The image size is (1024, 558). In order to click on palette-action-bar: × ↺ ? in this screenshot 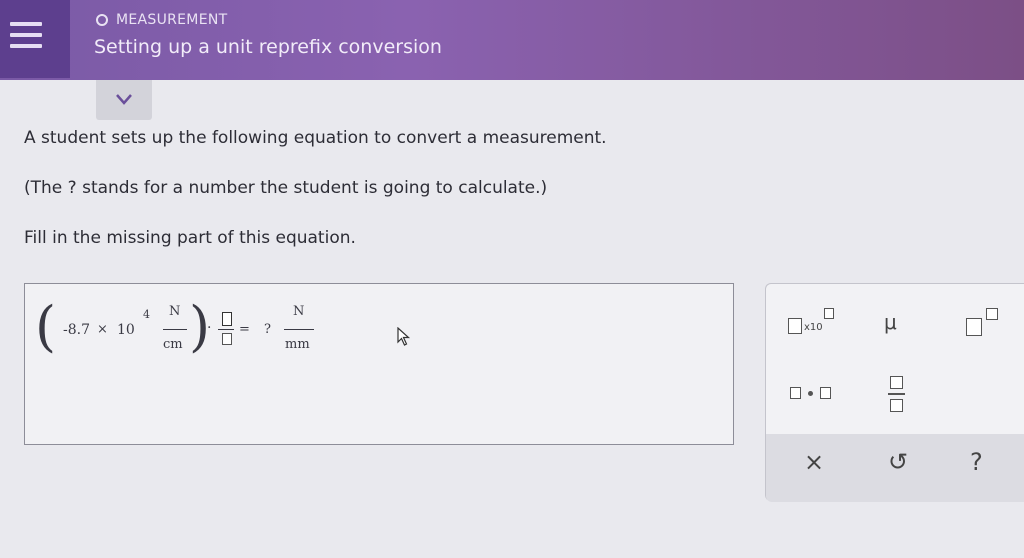, I will do `click(895, 468)`.